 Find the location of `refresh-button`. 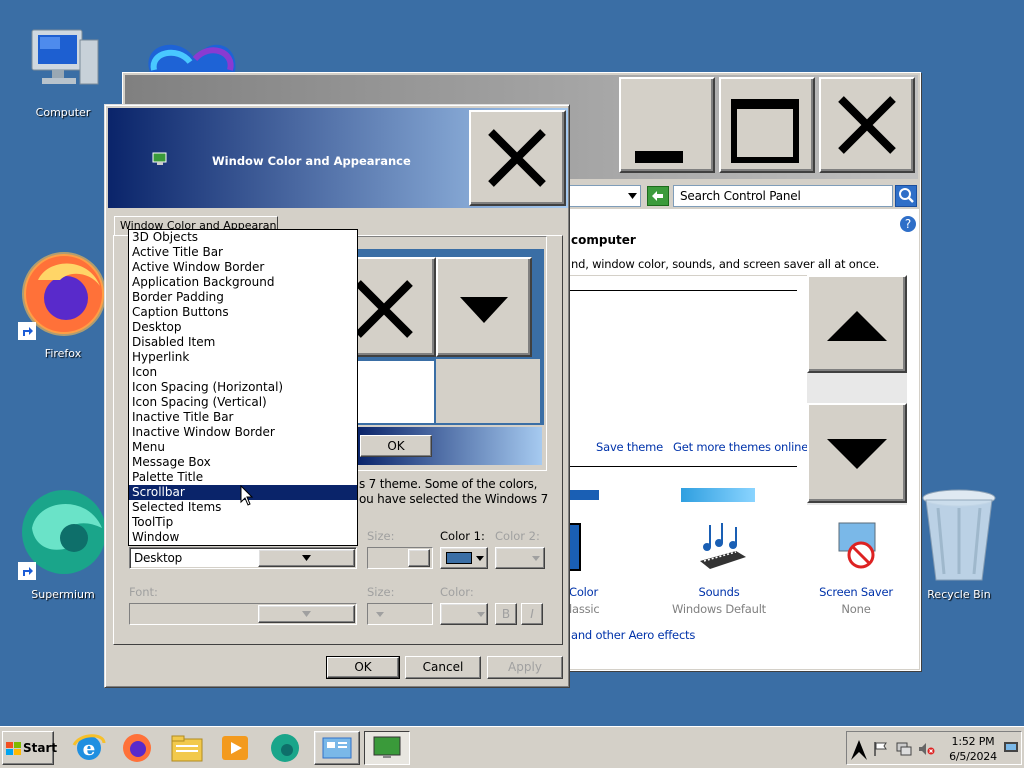

refresh-button is located at coordinates (658, 196).